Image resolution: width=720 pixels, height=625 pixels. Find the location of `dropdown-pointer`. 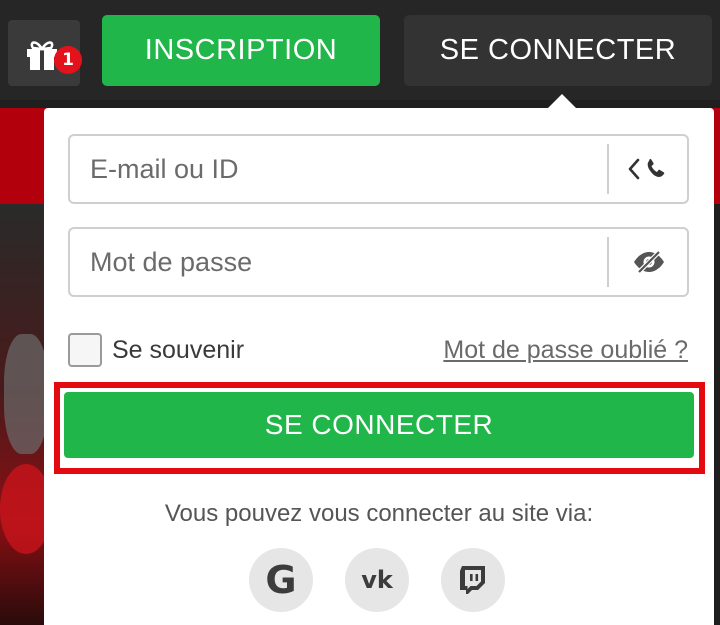

dropdown-pointer is located at coordinates (562, 101).